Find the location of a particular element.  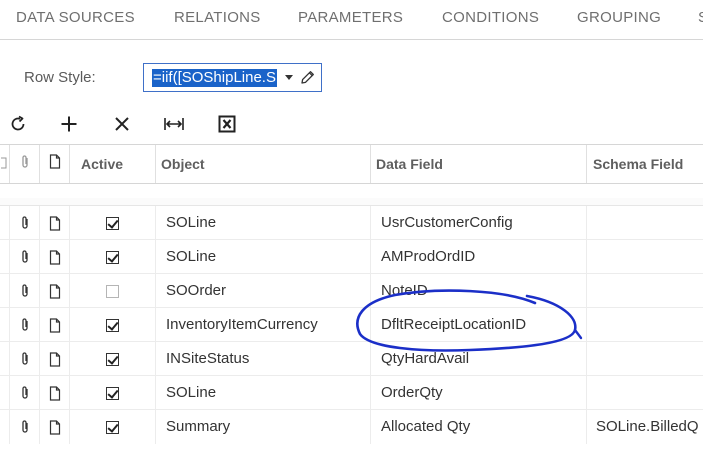

schema-field-column-header: Schema Field is located at coordinates (645, 164).